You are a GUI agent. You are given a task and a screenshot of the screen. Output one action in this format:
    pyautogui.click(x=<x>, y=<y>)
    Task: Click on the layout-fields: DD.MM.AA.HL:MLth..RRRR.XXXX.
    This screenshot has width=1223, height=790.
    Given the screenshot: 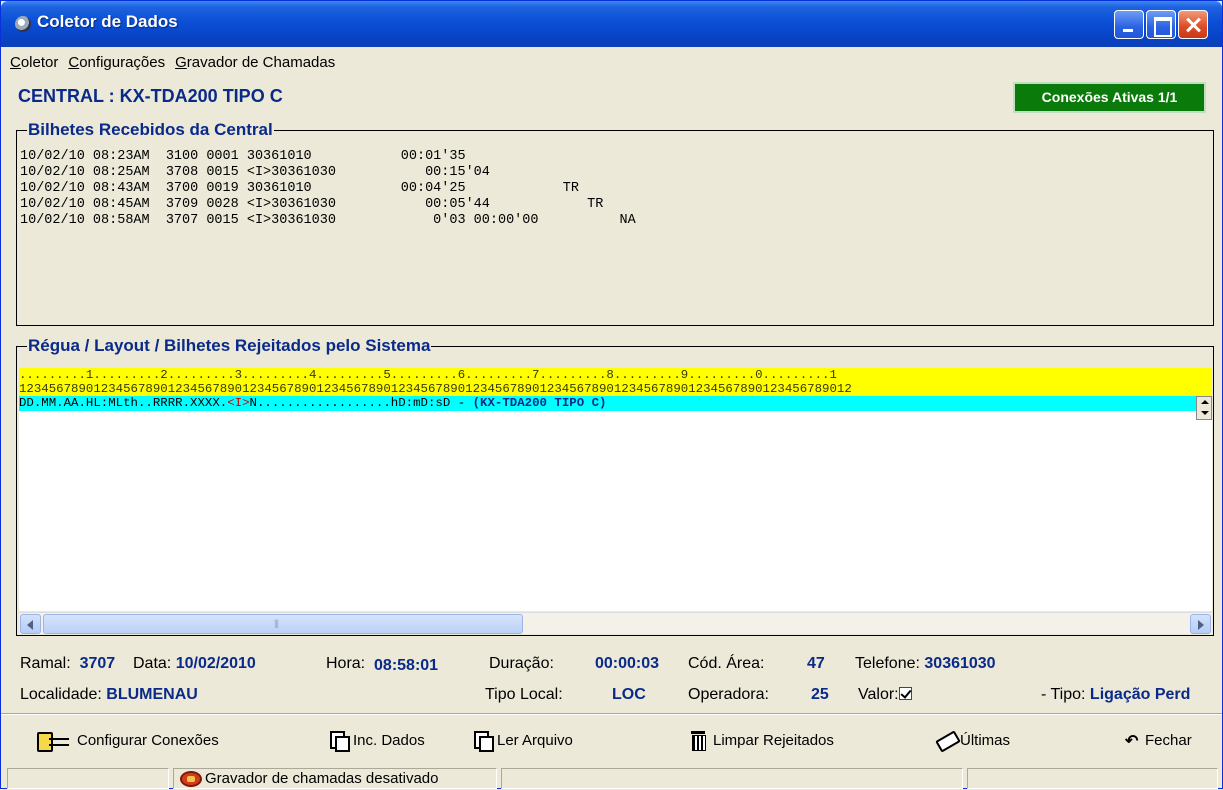 What is the action you would take?
    pyautogui.click(x=123, y=403)
    